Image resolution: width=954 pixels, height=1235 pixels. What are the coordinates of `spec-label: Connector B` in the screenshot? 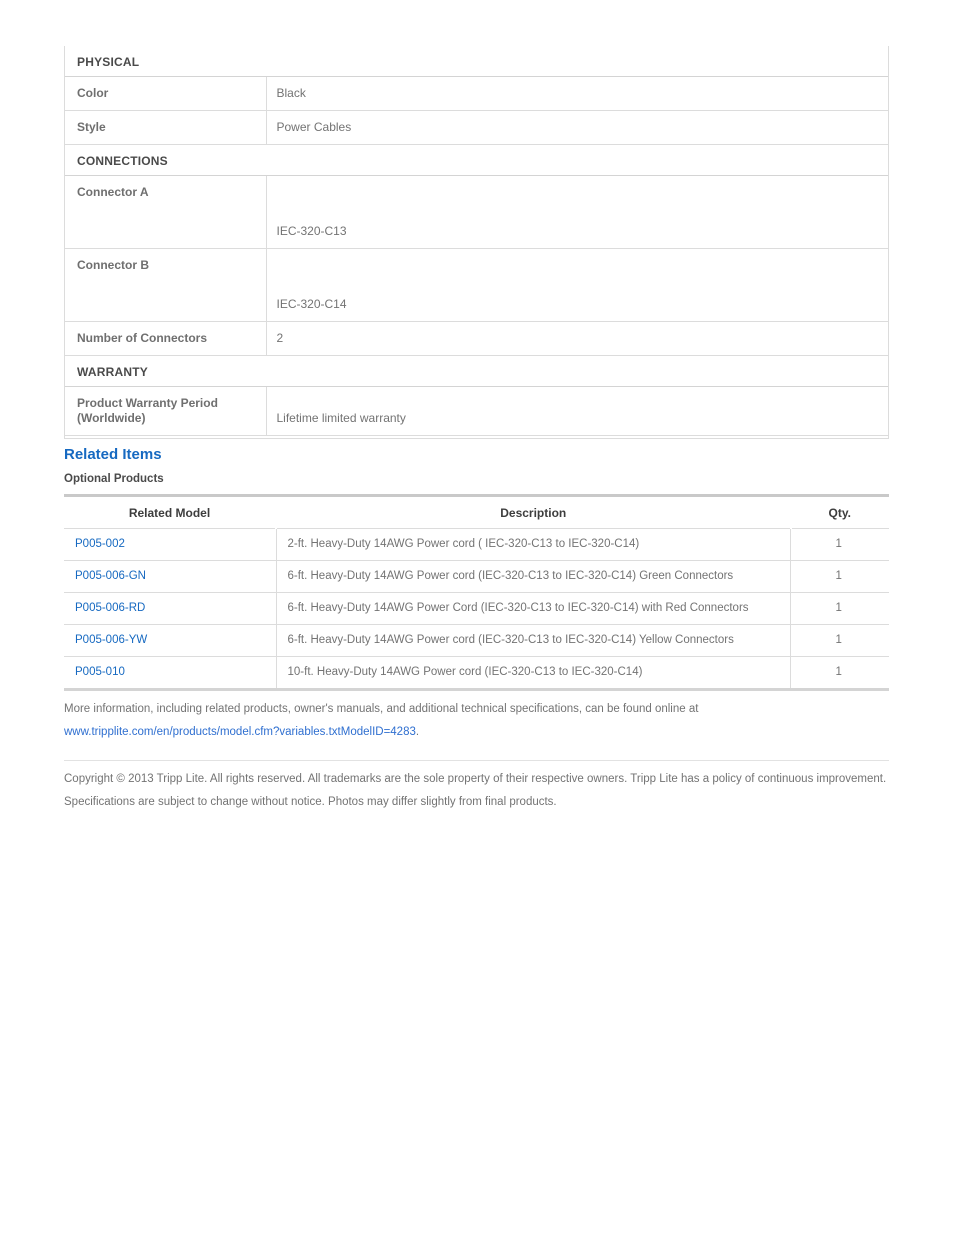 It's located at (166, 285).